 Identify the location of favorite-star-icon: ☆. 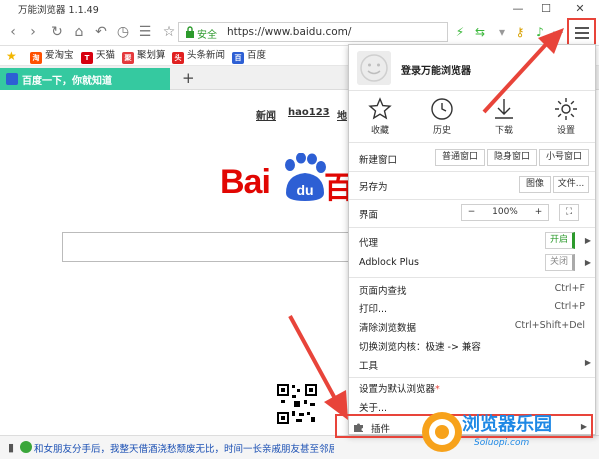
(169, 32).